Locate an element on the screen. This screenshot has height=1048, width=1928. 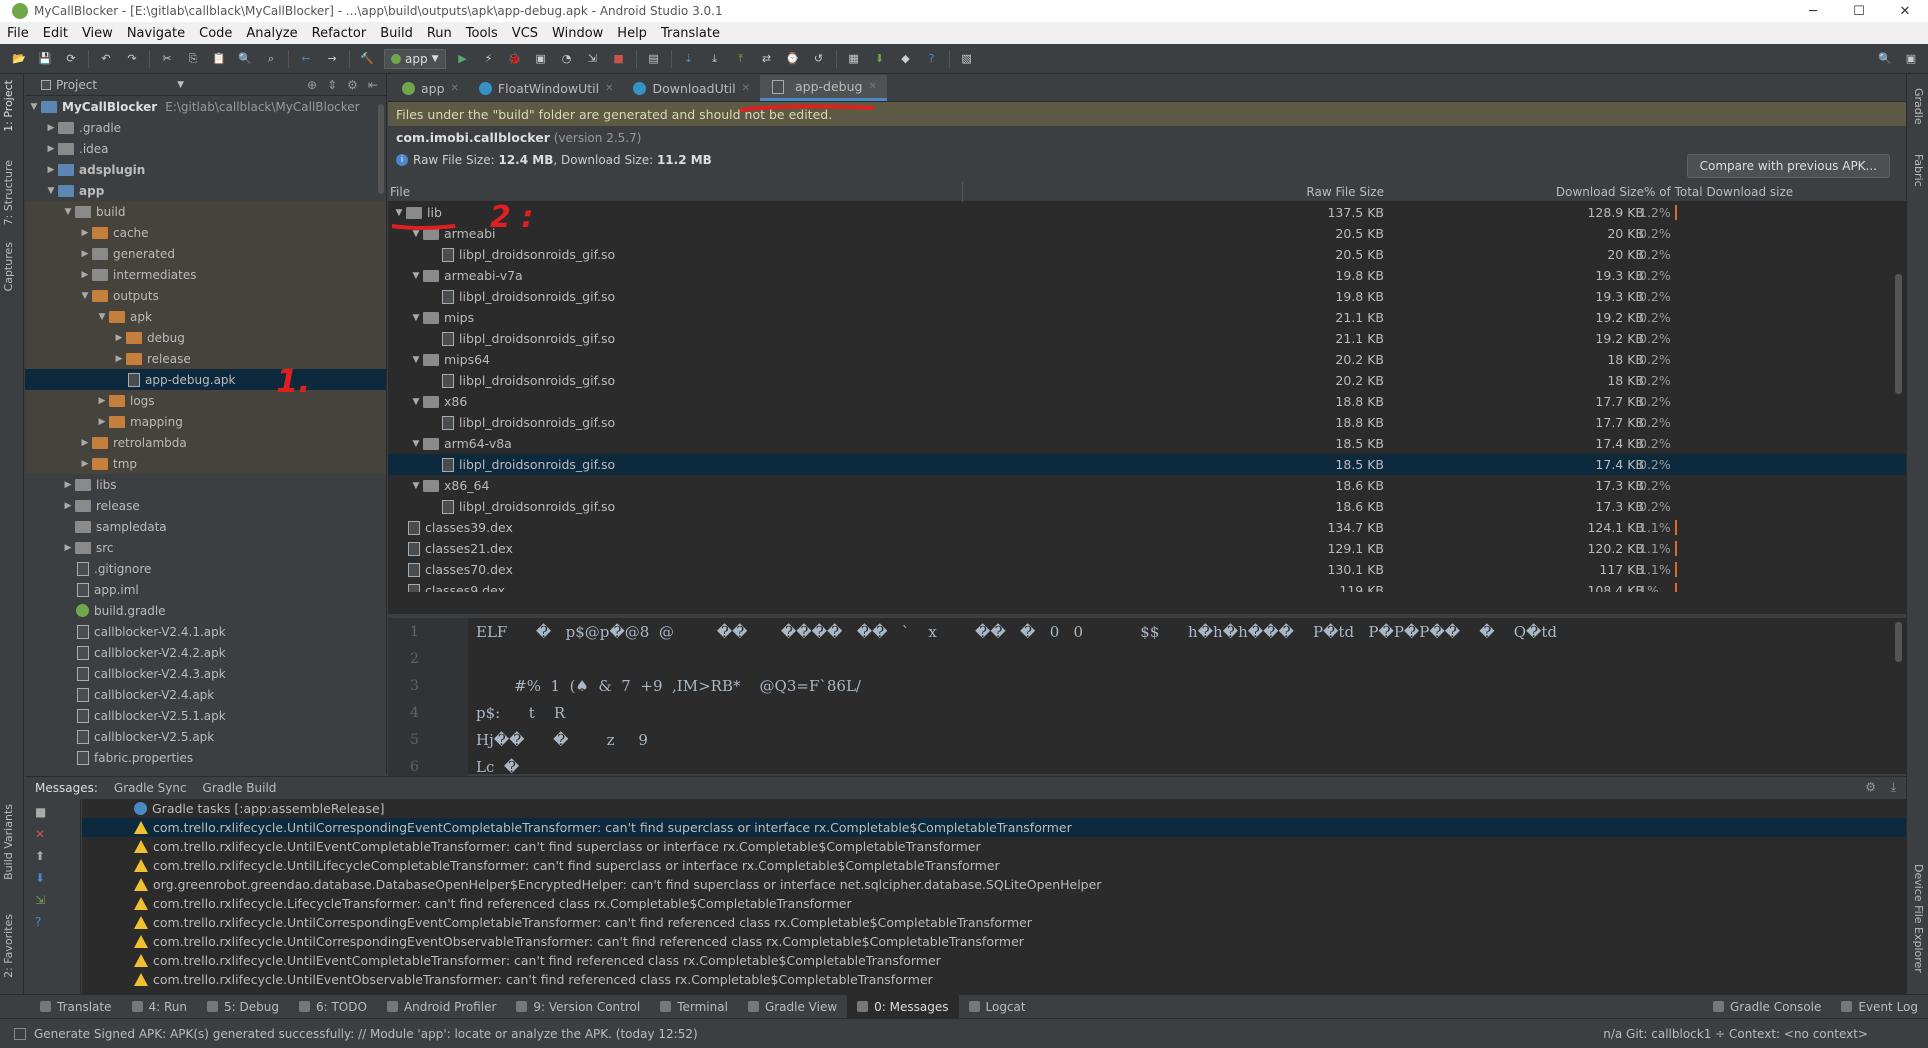
tree-item: ▼ build is located at coordinates (205, 211).